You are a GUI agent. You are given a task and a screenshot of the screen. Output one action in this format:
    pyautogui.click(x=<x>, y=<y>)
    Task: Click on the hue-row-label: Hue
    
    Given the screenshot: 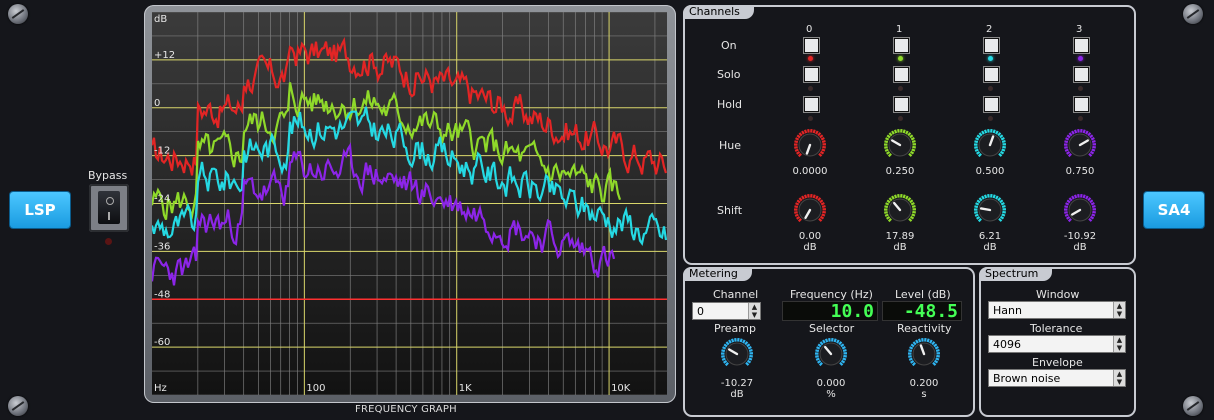 What is the action you would take?
    pyautogui.click(x=730, y=145)
    